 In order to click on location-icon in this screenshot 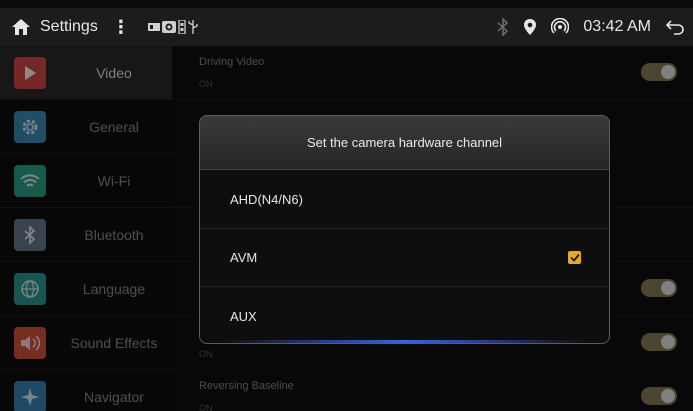, I will do `click(530, 27)`.